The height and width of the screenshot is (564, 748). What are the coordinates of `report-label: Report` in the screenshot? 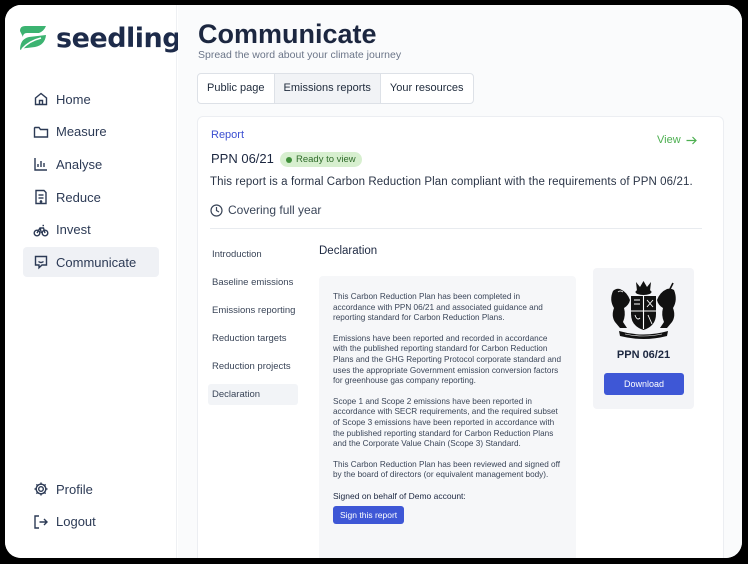 It's located at (228, 135).